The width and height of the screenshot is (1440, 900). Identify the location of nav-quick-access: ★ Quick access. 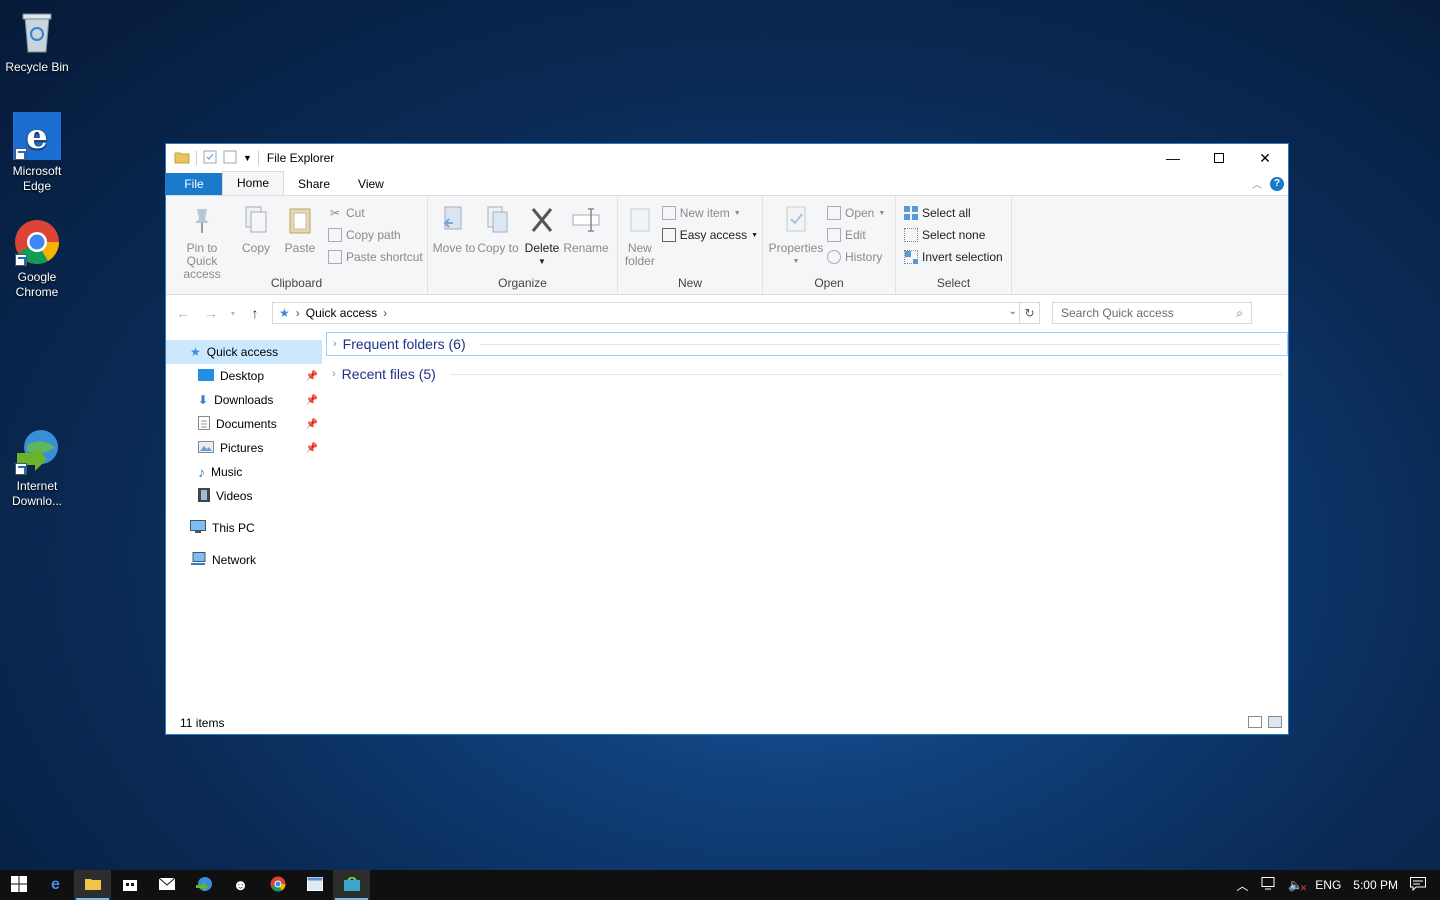
(244, 352).